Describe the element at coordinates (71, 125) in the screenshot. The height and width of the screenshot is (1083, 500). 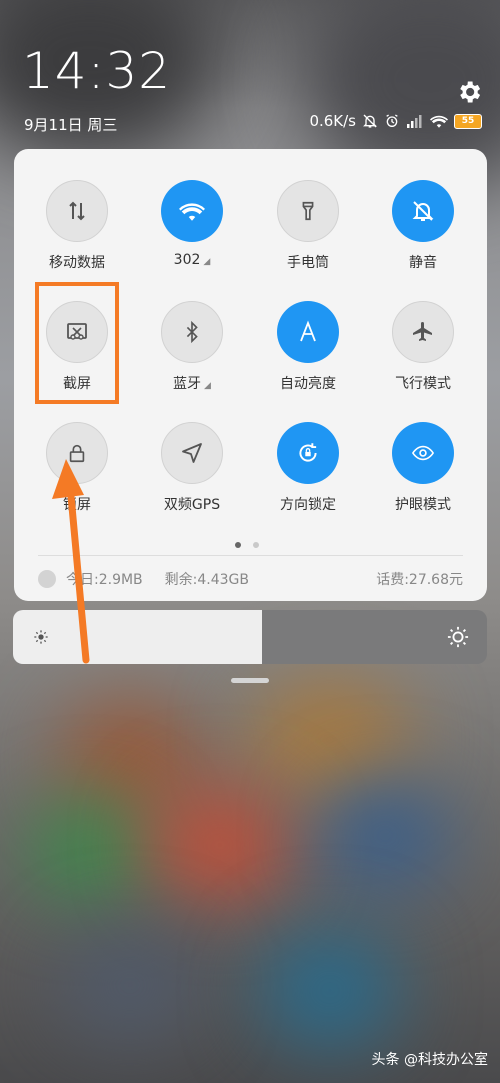
I see `date-label: 9月11日 周三` at that location.